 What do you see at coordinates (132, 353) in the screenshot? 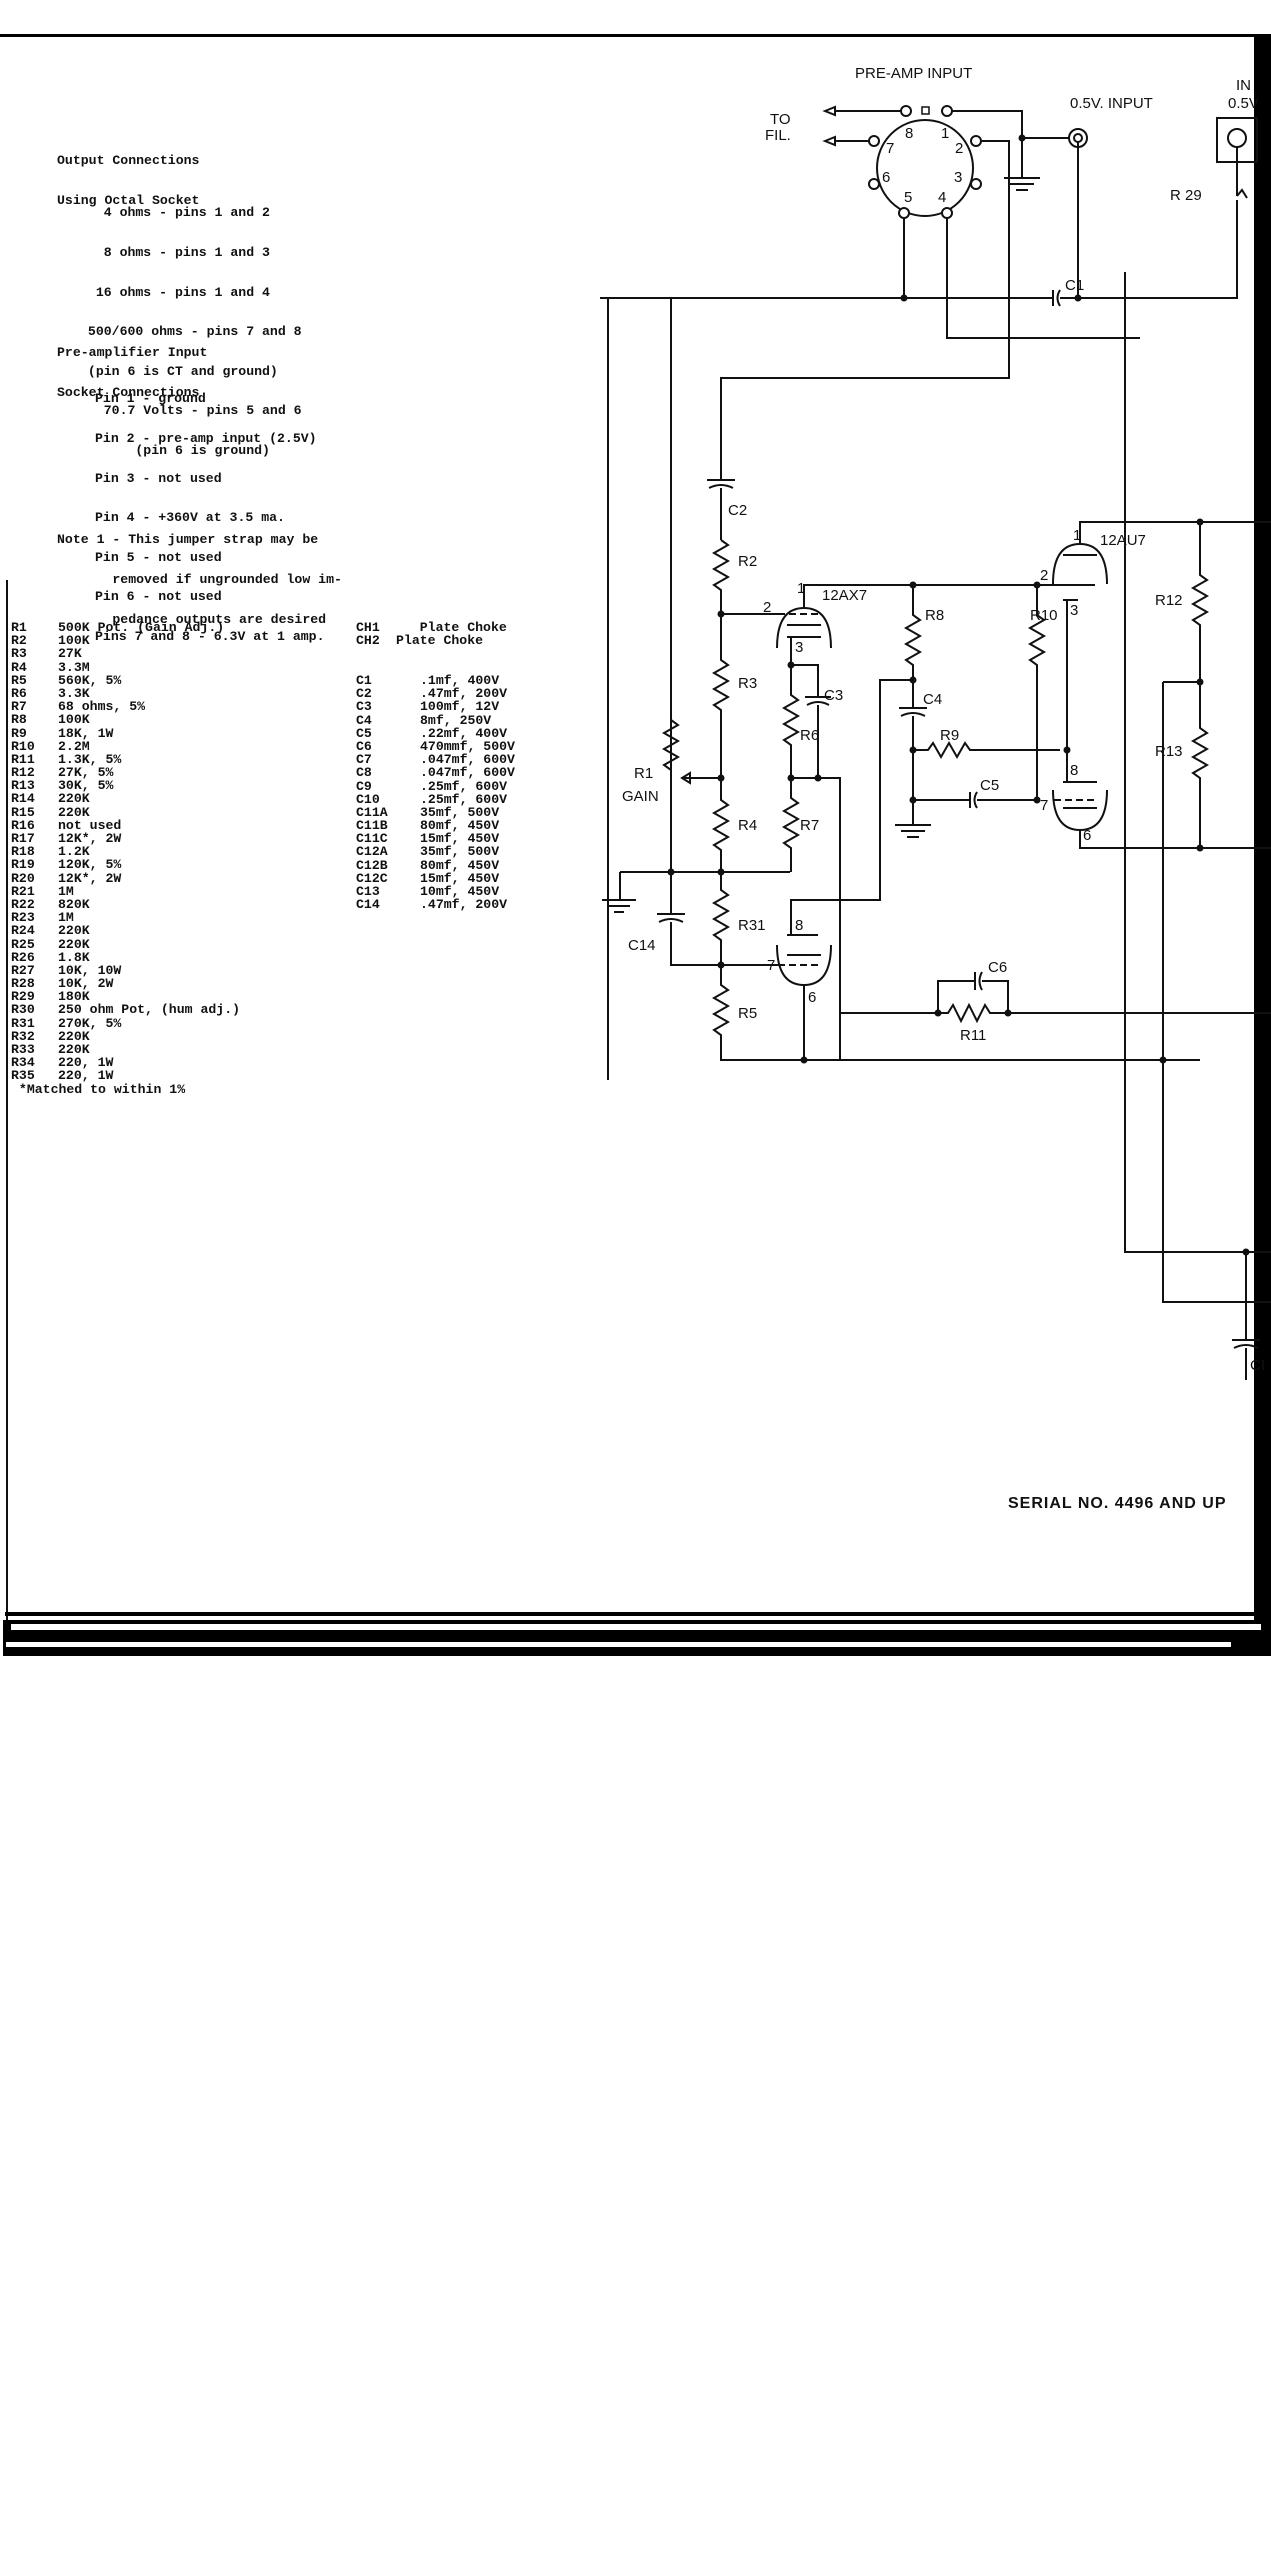
I see `preamp-socket-title-line: Pre-amplifier Input` at bounding box center [132, 353].